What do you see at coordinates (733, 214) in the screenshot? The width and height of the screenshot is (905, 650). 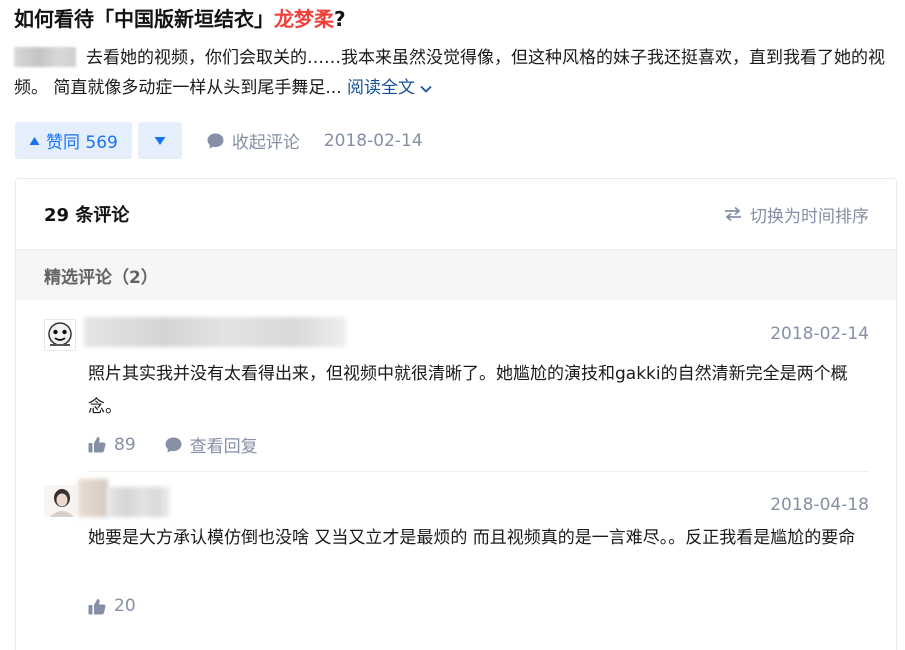 I see `swap-arrows-icon` at bounding box center [733, 214].